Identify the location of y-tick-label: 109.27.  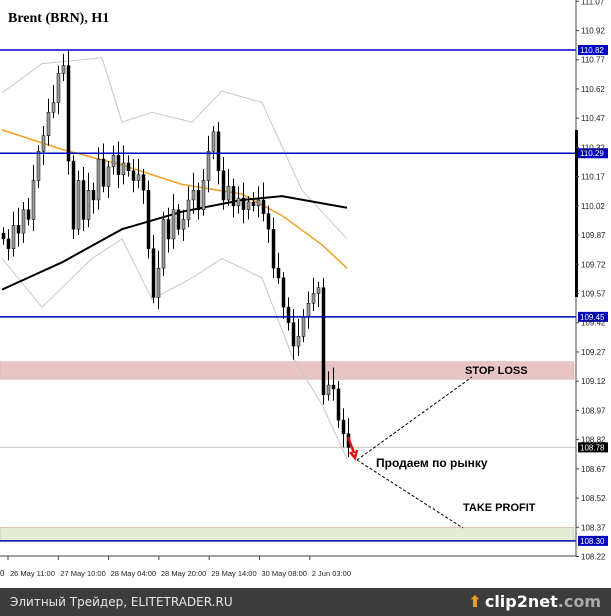
(593, 352).